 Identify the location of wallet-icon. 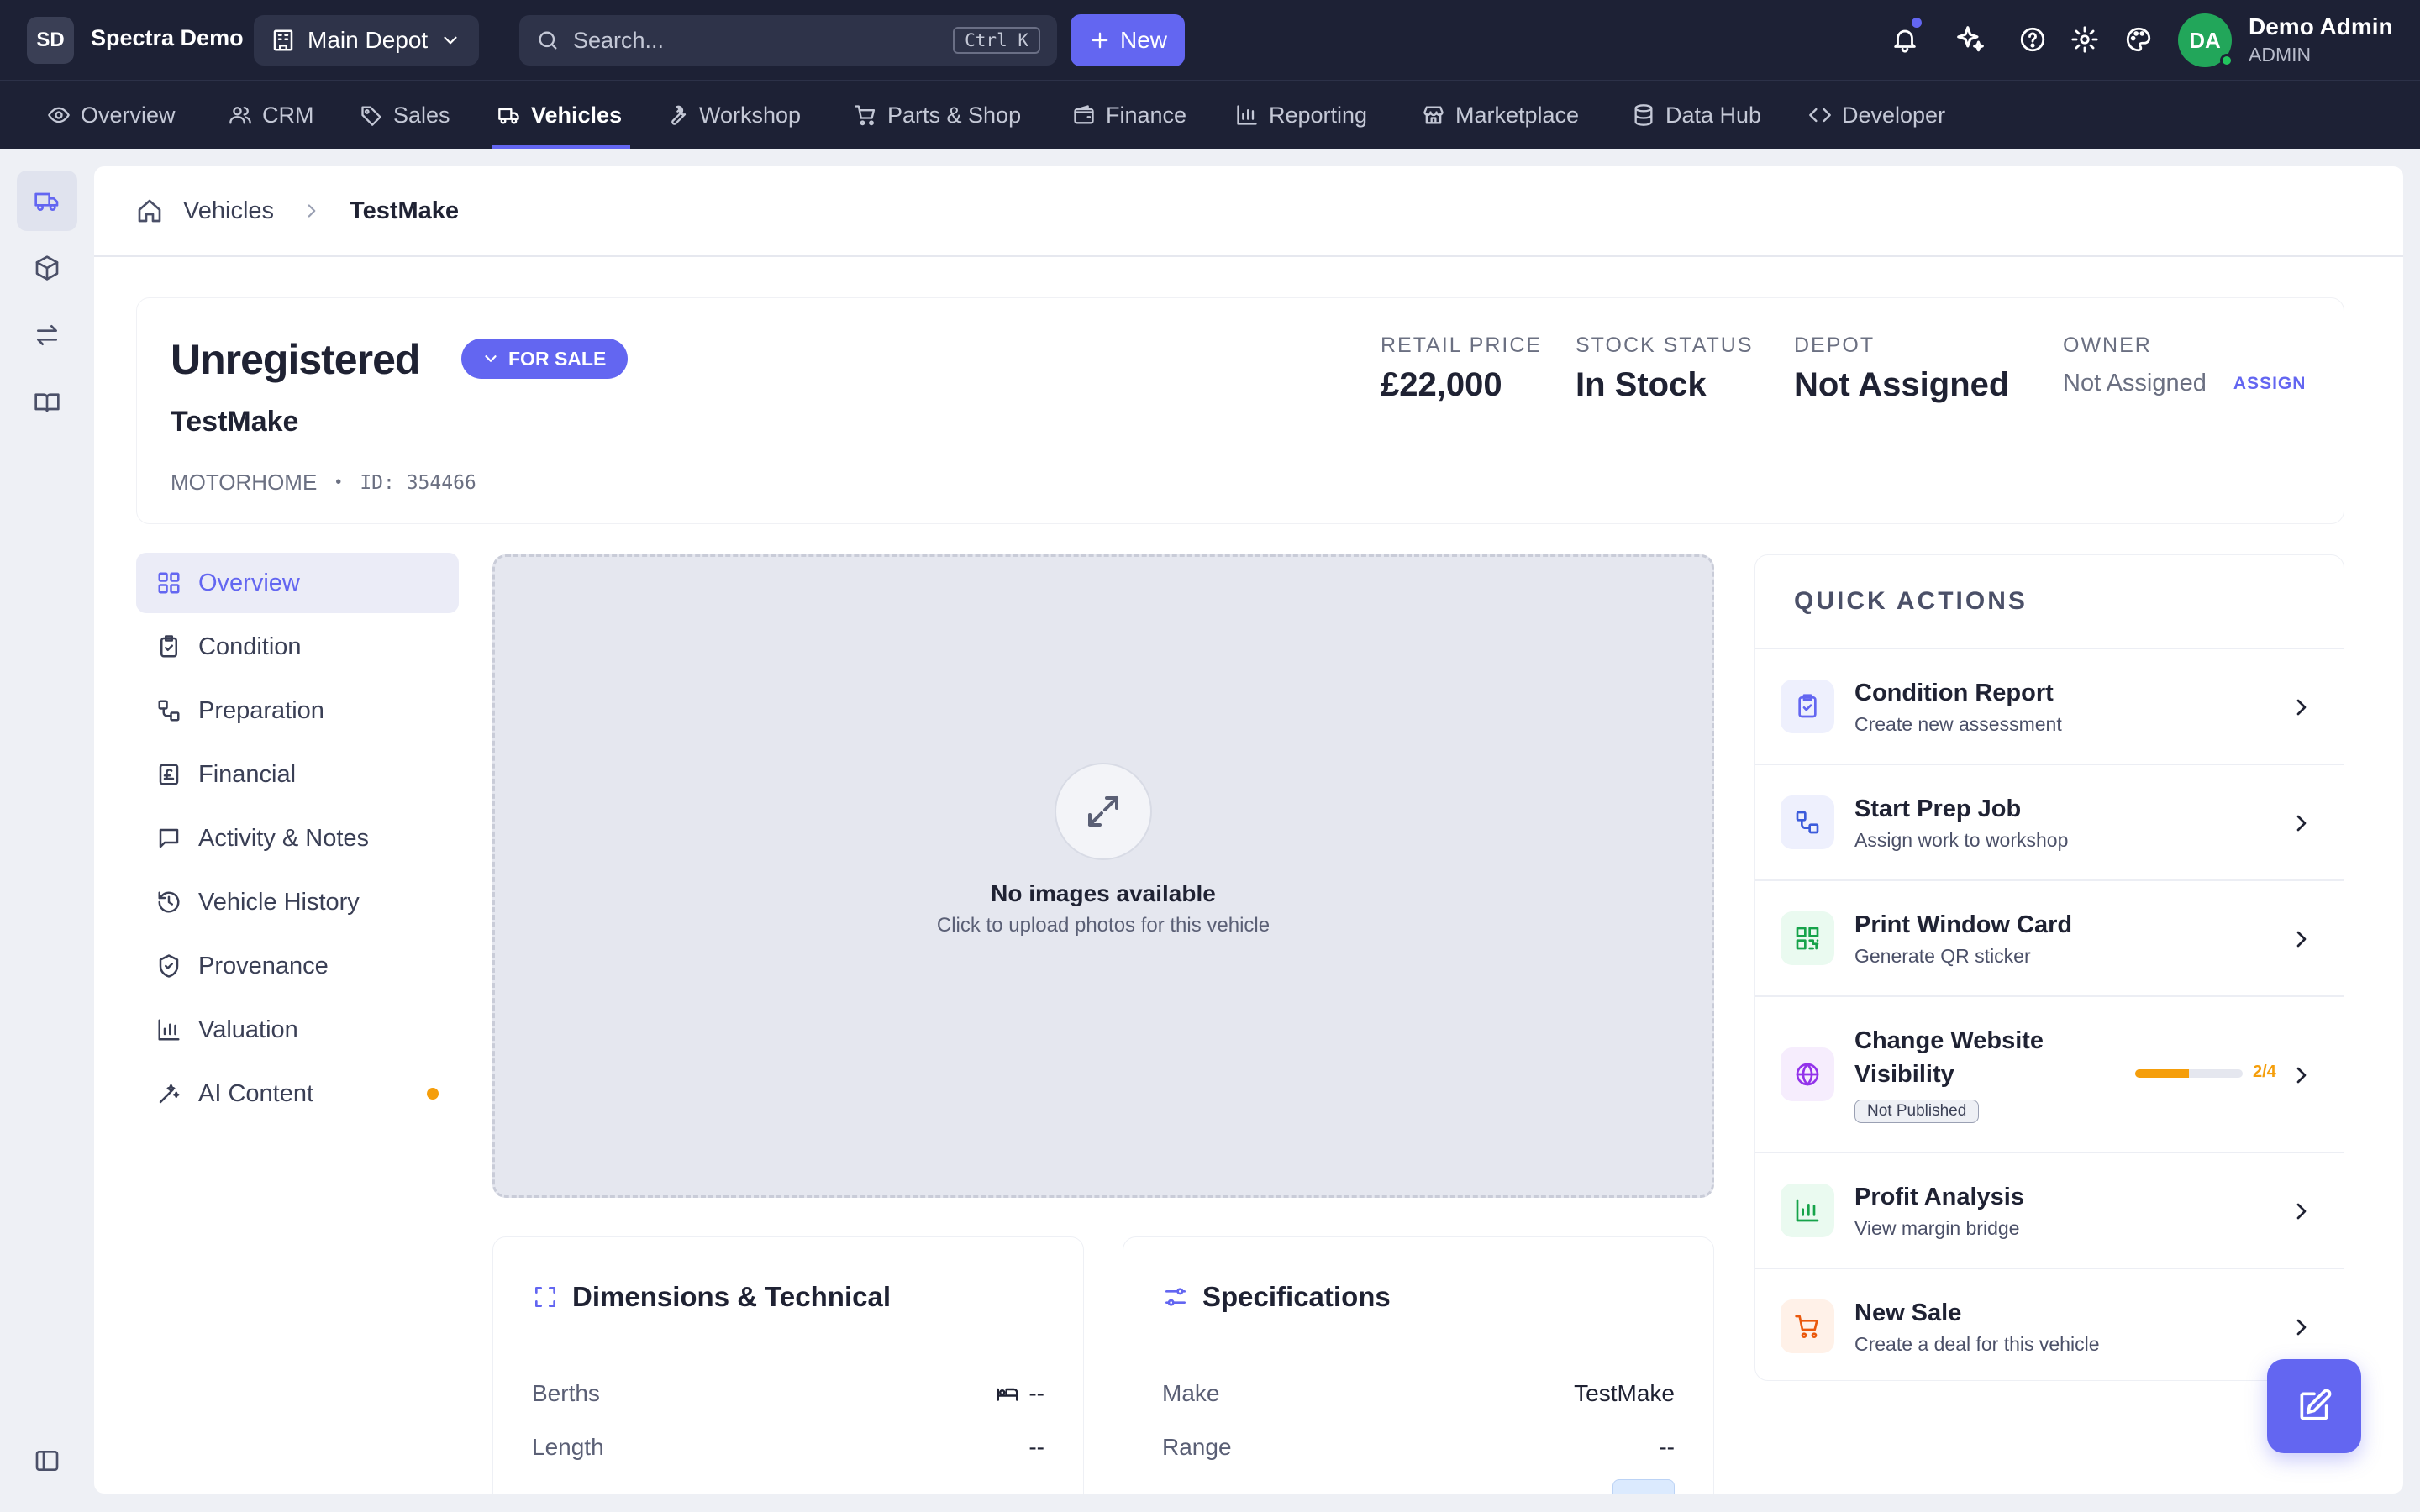
(1084, 114).